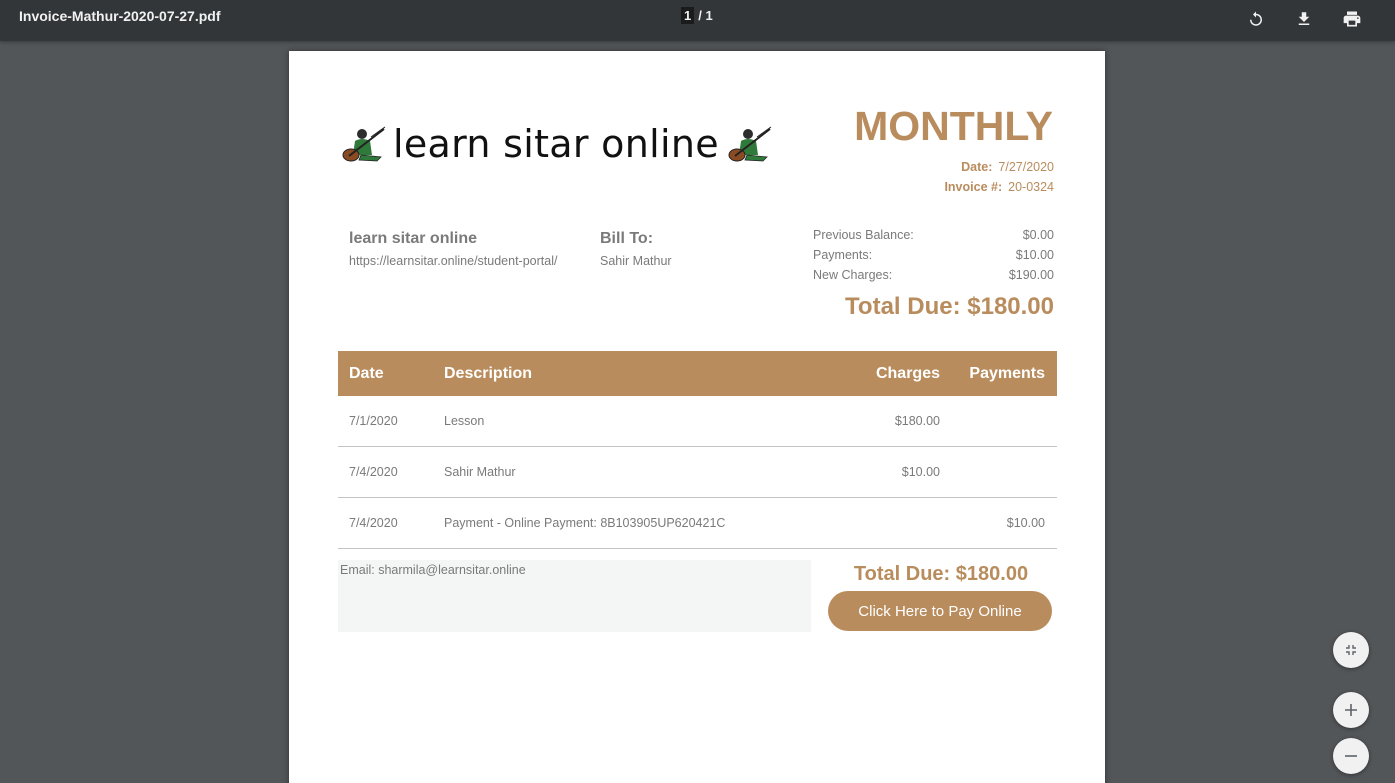 Image resolution: width=1395 pixels, height=783 pixels. What do you see at coordinates (1034, 255) in the screenshot?
I see `summary-value: $10.00` at bounding box center [1034, 255].